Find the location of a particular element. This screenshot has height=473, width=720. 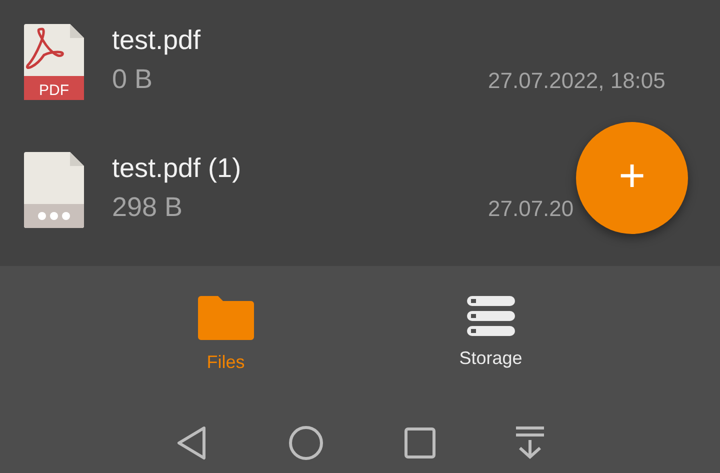

file-name: test.pdf is located at coordinates (156, 40).